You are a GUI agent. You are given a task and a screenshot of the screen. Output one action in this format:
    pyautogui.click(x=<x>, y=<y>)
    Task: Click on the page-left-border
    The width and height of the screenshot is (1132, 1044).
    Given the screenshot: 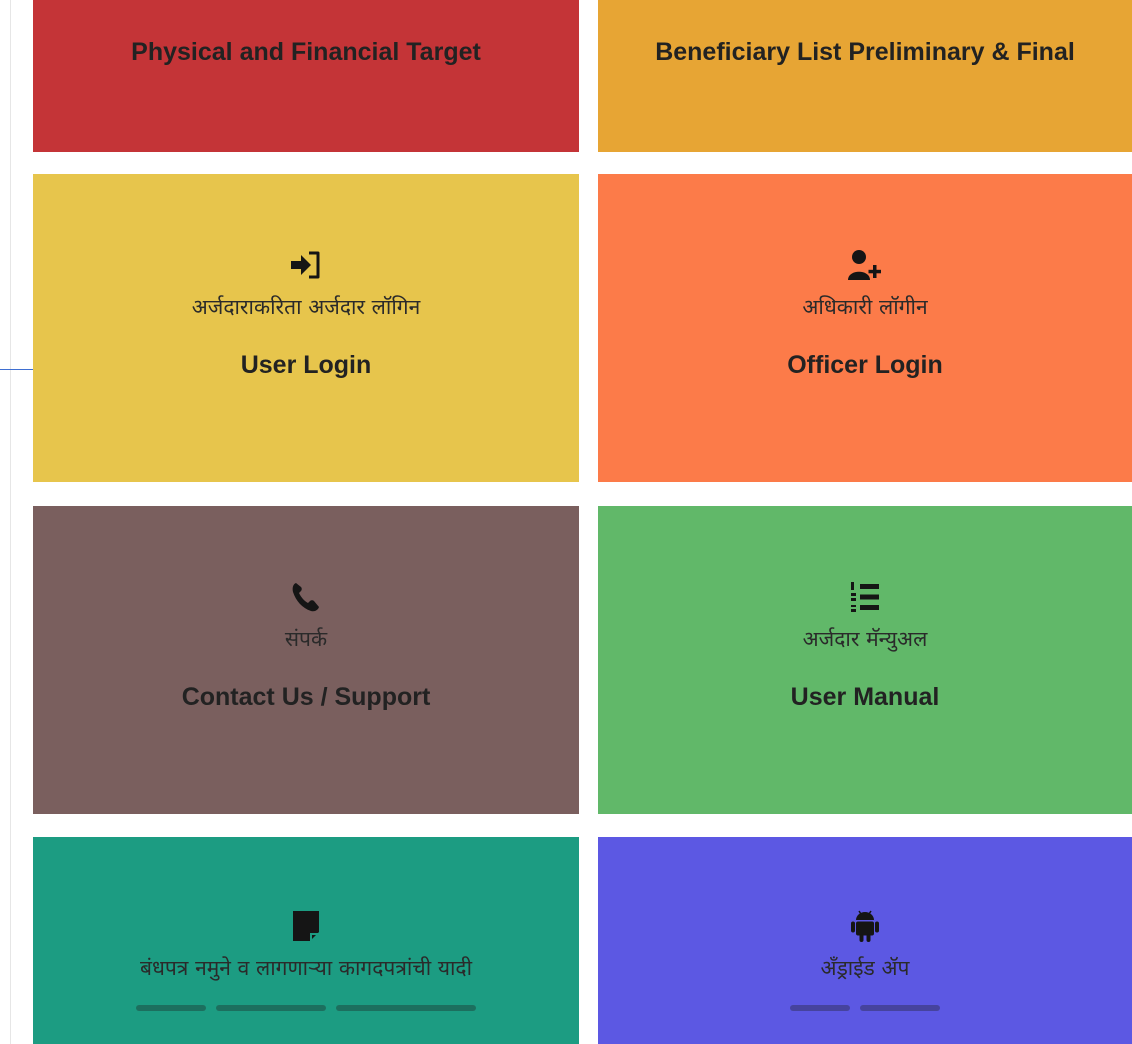 What is the action you would take?
    pyautogui.click(x=10, y=522)
    